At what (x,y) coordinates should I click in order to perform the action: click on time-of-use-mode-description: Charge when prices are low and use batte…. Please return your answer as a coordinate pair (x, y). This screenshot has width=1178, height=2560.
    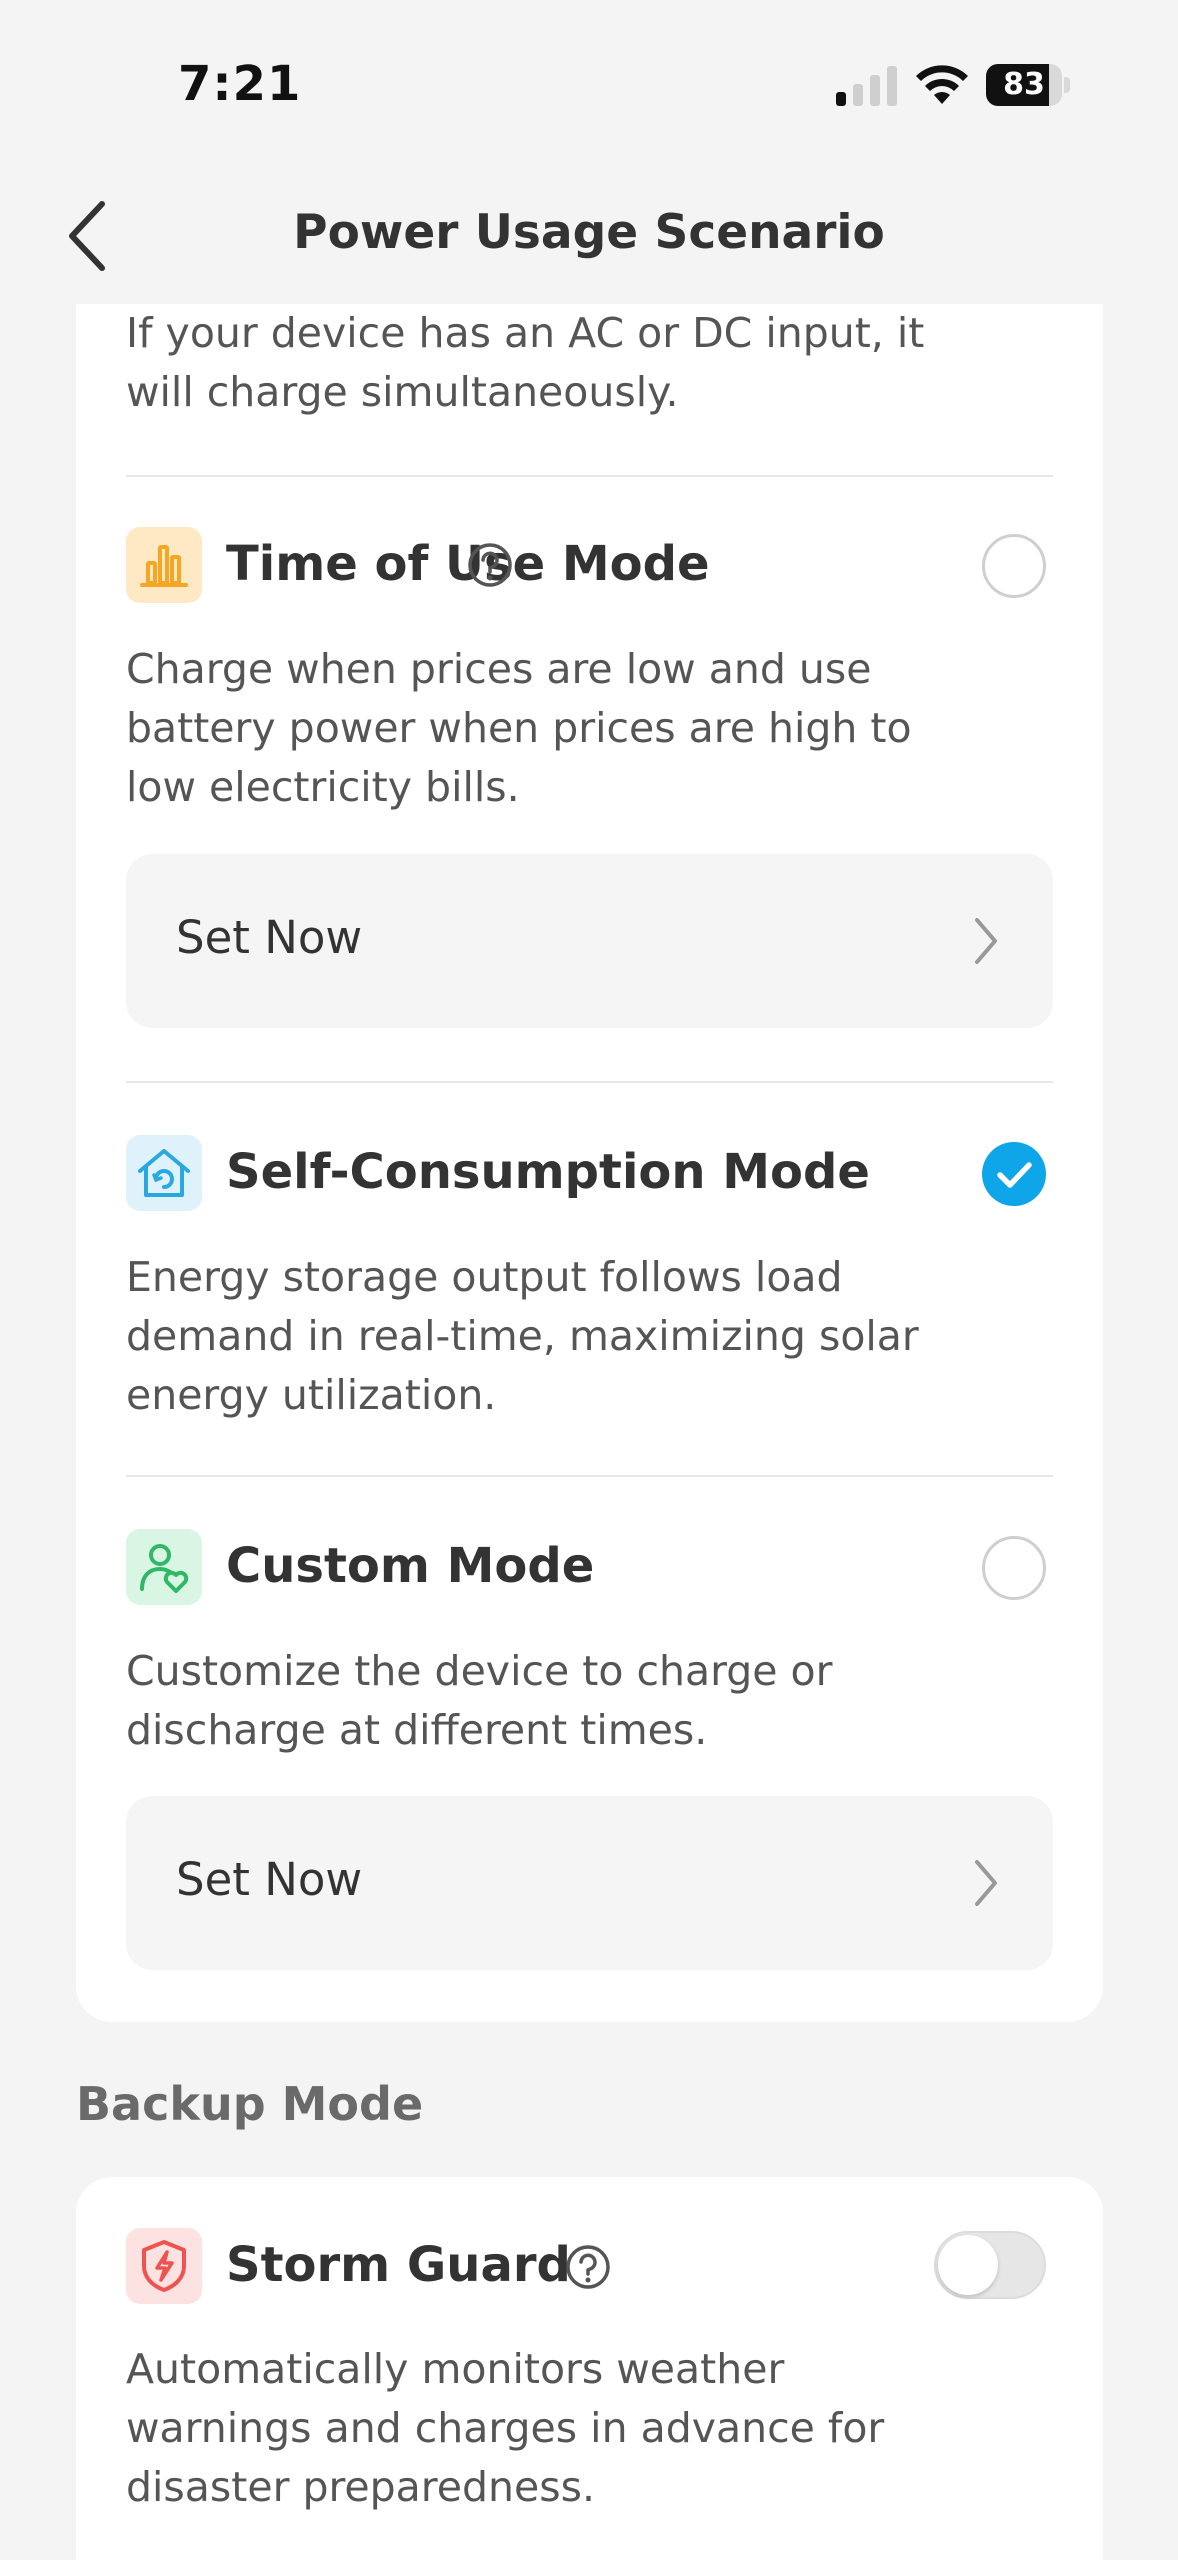
    Looking at the image, I should click on (519, 728).